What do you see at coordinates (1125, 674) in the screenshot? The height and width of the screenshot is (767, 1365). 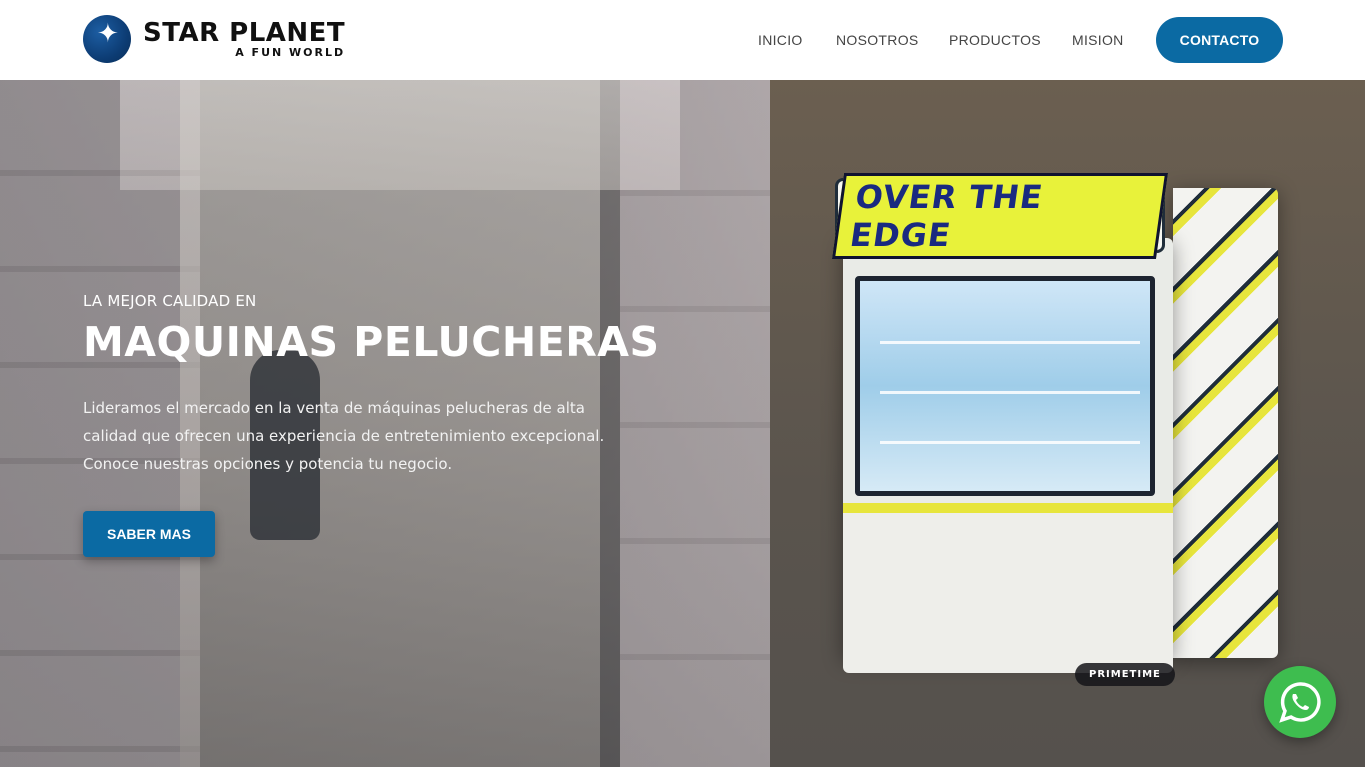 I see `machine-brand-badge: PRIMETIME` at bounding box center [1125, 674].